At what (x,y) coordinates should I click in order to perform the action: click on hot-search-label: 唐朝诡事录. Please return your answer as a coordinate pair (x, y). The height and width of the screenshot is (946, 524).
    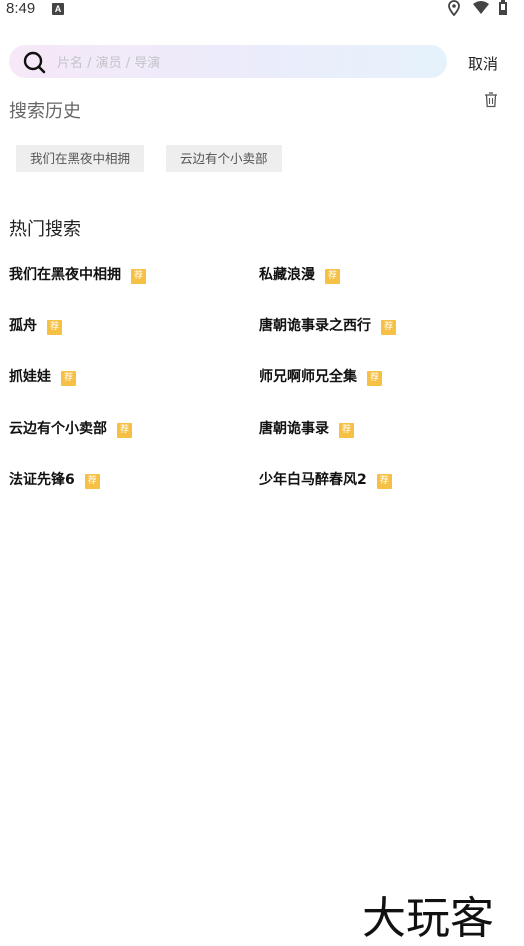
    Looking at the image, I should click on (294, 429).